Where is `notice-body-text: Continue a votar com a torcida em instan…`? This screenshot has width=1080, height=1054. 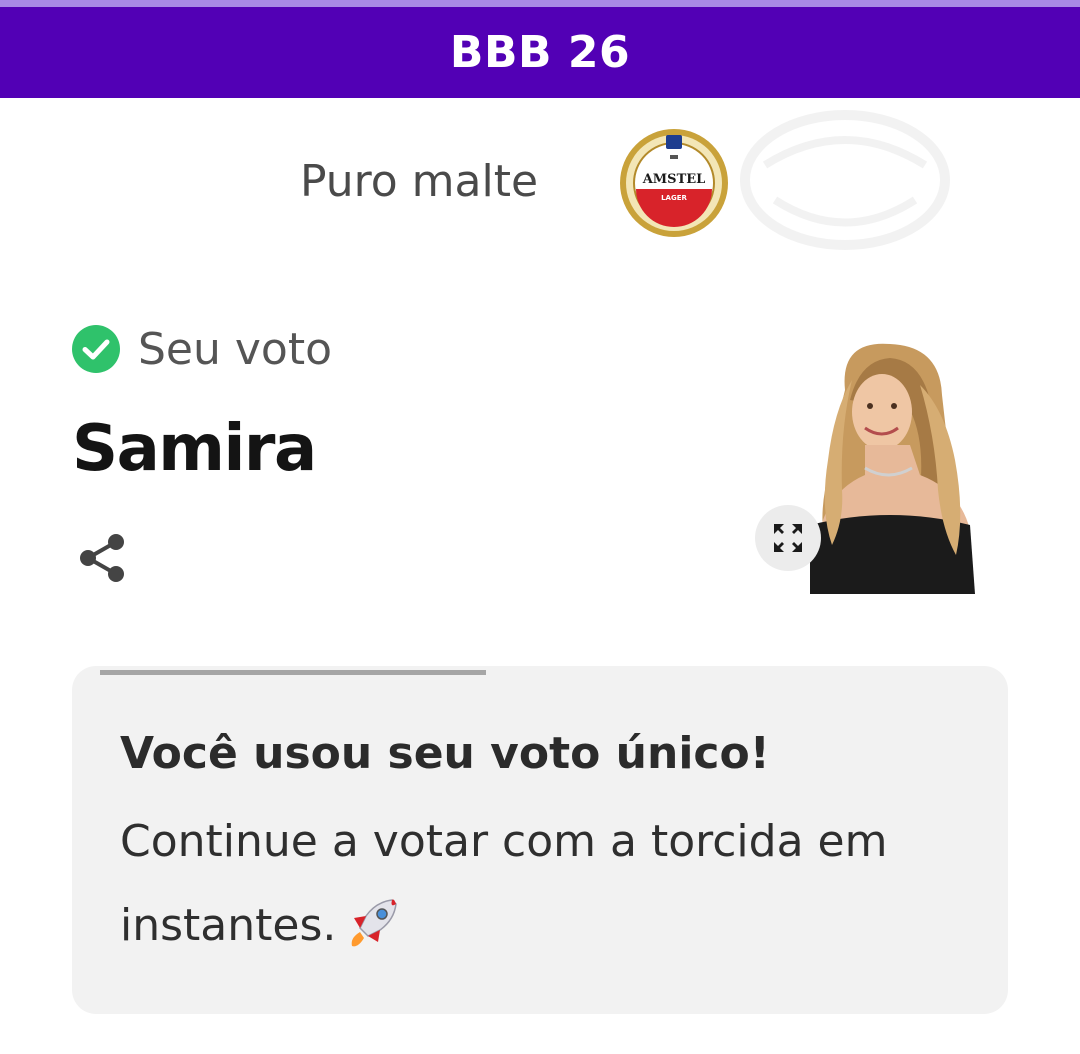 notice-body-text: Continue a votar com a torcida em instan… is located at coordinates (504, 883).